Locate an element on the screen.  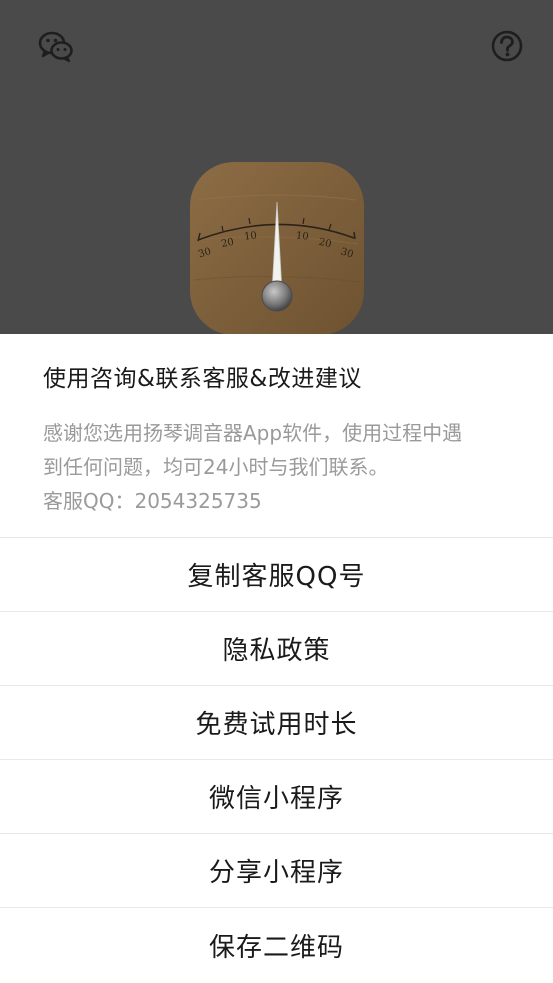
help-icon is located at coordinates (508, 47).